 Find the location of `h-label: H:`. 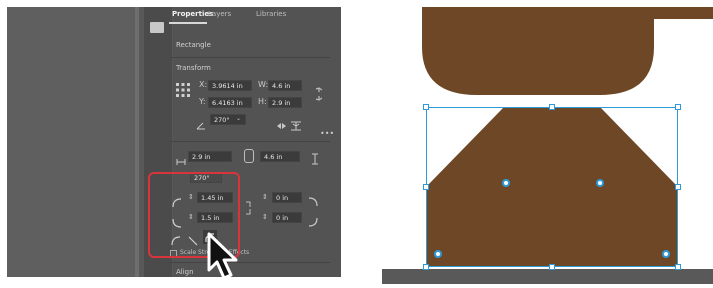

h-label: H: is located at coordinates (262, 101).